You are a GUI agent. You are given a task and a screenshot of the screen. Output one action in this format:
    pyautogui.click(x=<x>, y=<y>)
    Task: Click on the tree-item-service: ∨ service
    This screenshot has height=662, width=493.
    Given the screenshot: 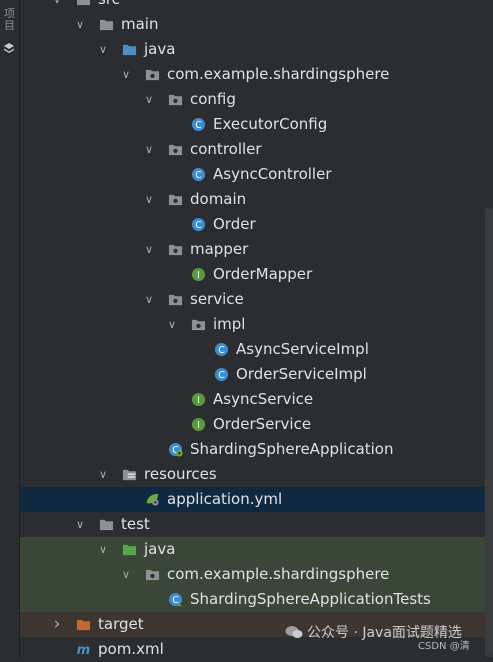 What is the action you would take?
    pyautogui.click(x=252, y=299)
    